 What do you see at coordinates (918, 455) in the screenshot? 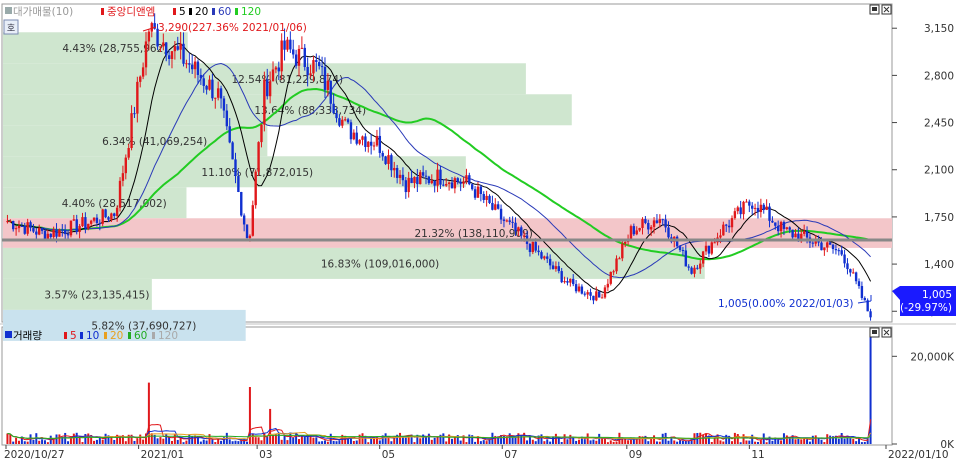
I see `date-tick-label: 2022/01/10` at bounding box center [918, 455].